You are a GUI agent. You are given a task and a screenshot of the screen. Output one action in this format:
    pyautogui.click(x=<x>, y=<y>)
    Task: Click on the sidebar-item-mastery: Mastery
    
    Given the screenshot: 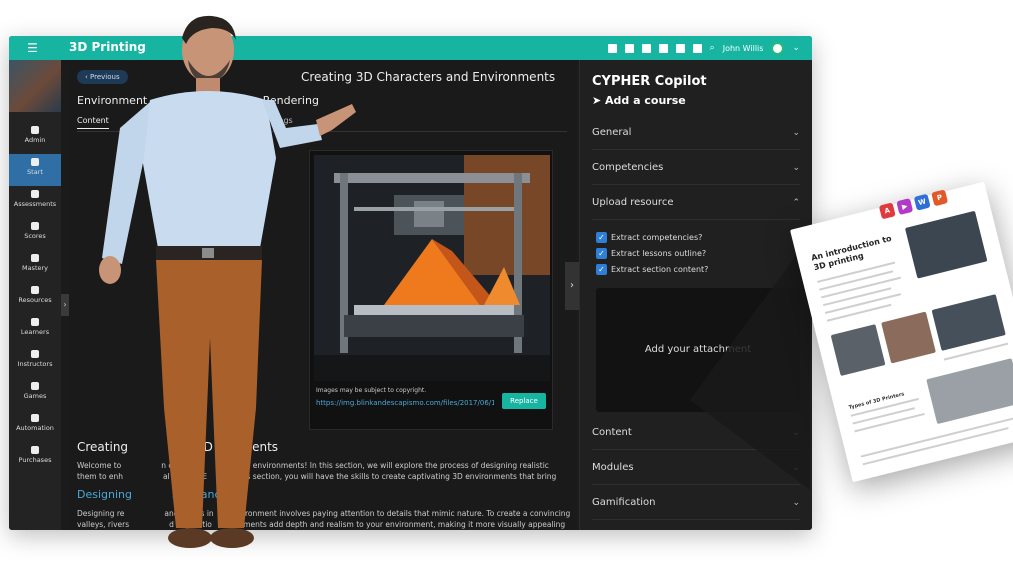 What is the action you would take?
    pyautogui.click(x=35, y=266)
    